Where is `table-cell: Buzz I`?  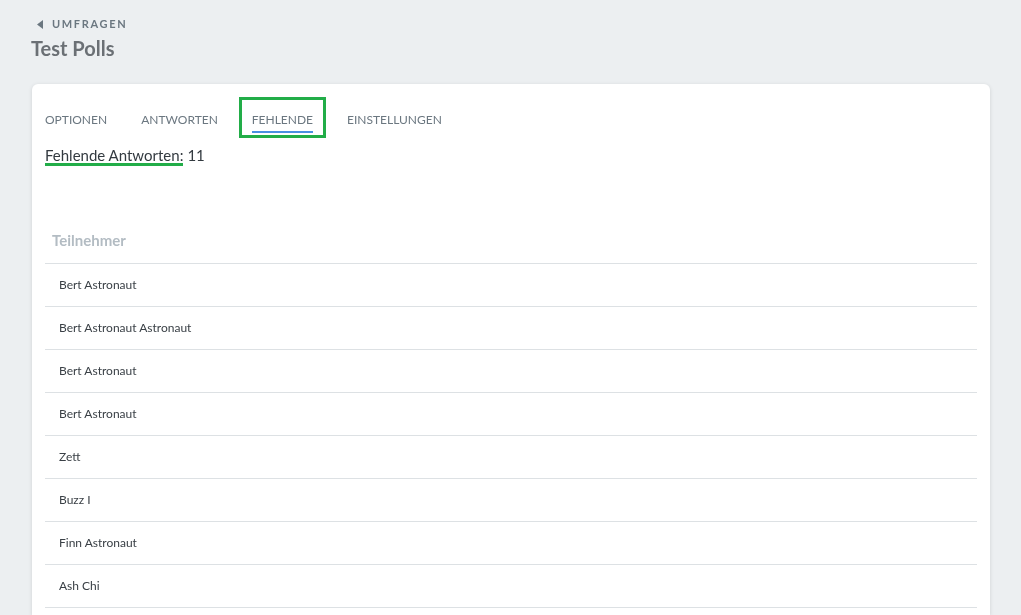
table-cell: Buzz I is located at coordinates (75, 500).